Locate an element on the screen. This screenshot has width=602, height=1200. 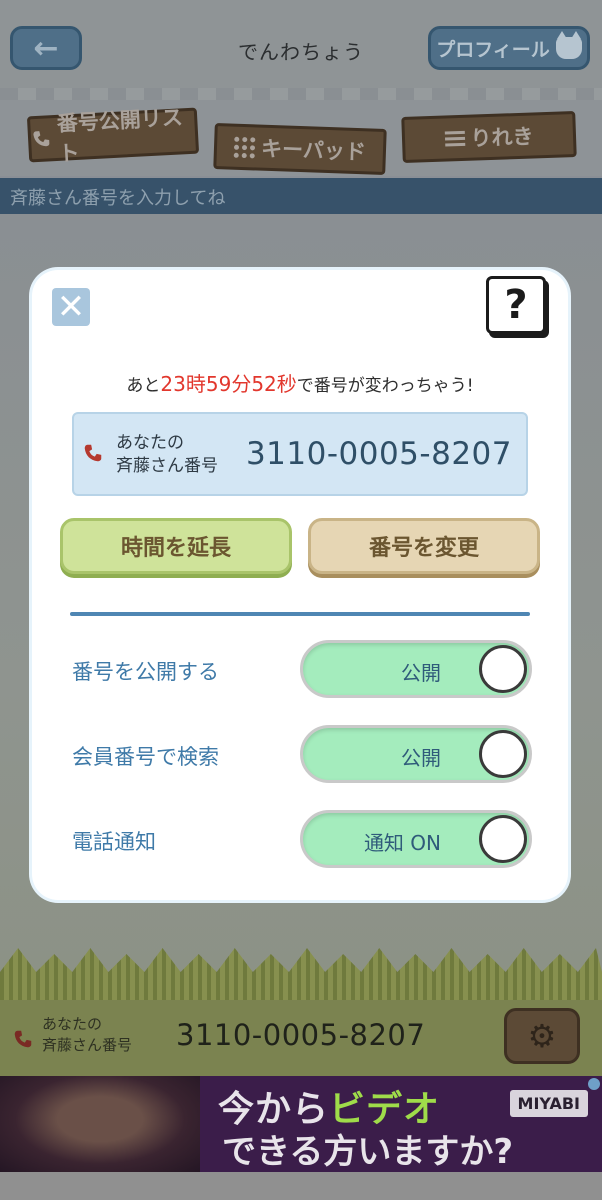
footer-bar: あなたの 斉藤さん番号 3110-0005-8207 ⚙ is located at coordinates (301, 1038).